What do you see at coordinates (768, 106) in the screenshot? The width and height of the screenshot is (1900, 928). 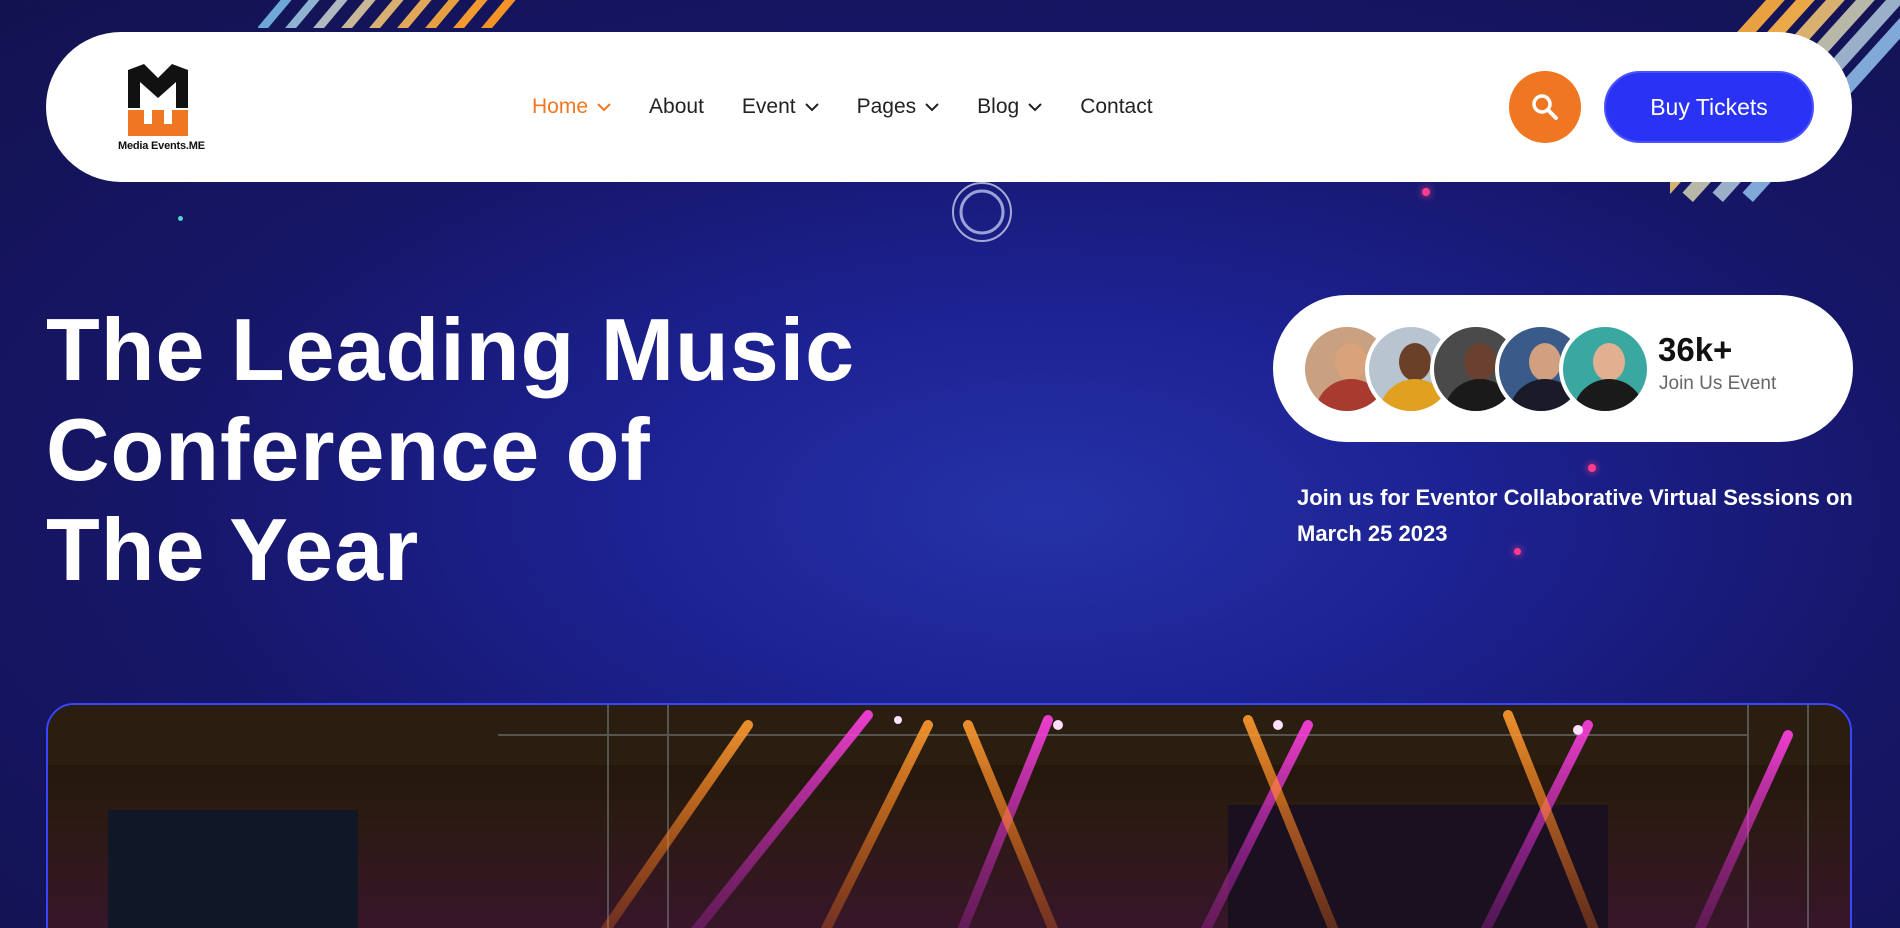 I see `nav-item-label: Event` at bounding box center [768, 106].